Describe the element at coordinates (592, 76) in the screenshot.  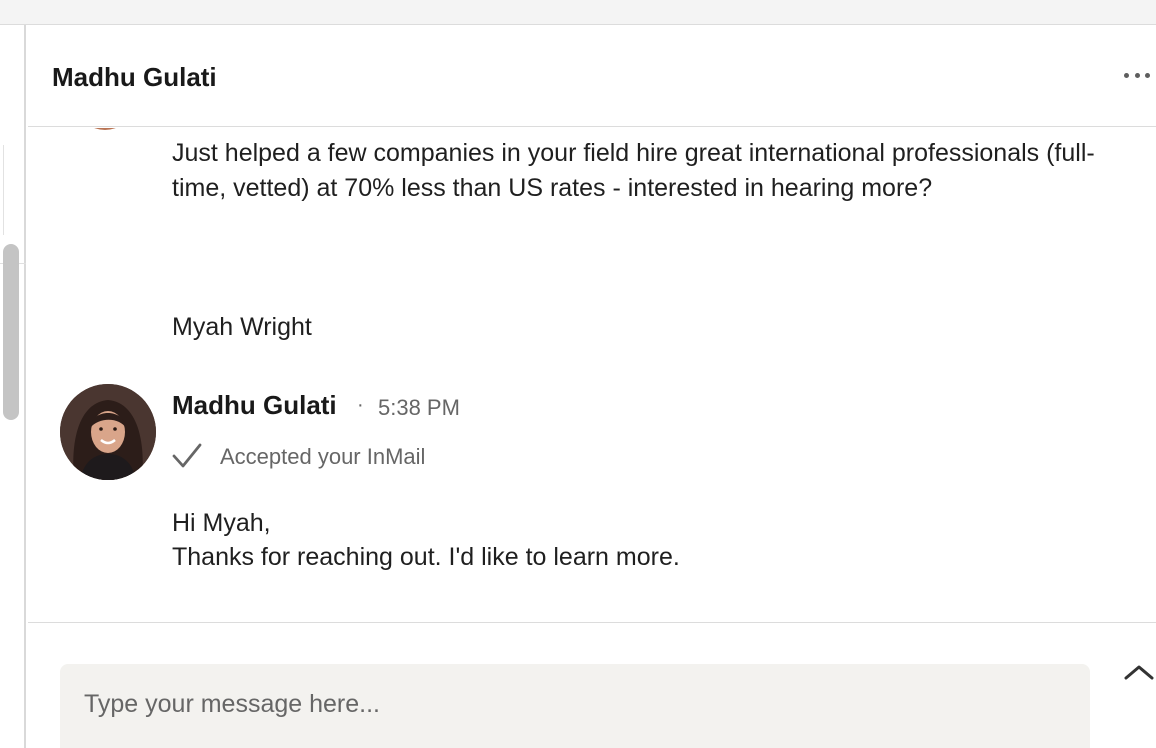
I see `conversation-header: Madhu Gulati` at that location.